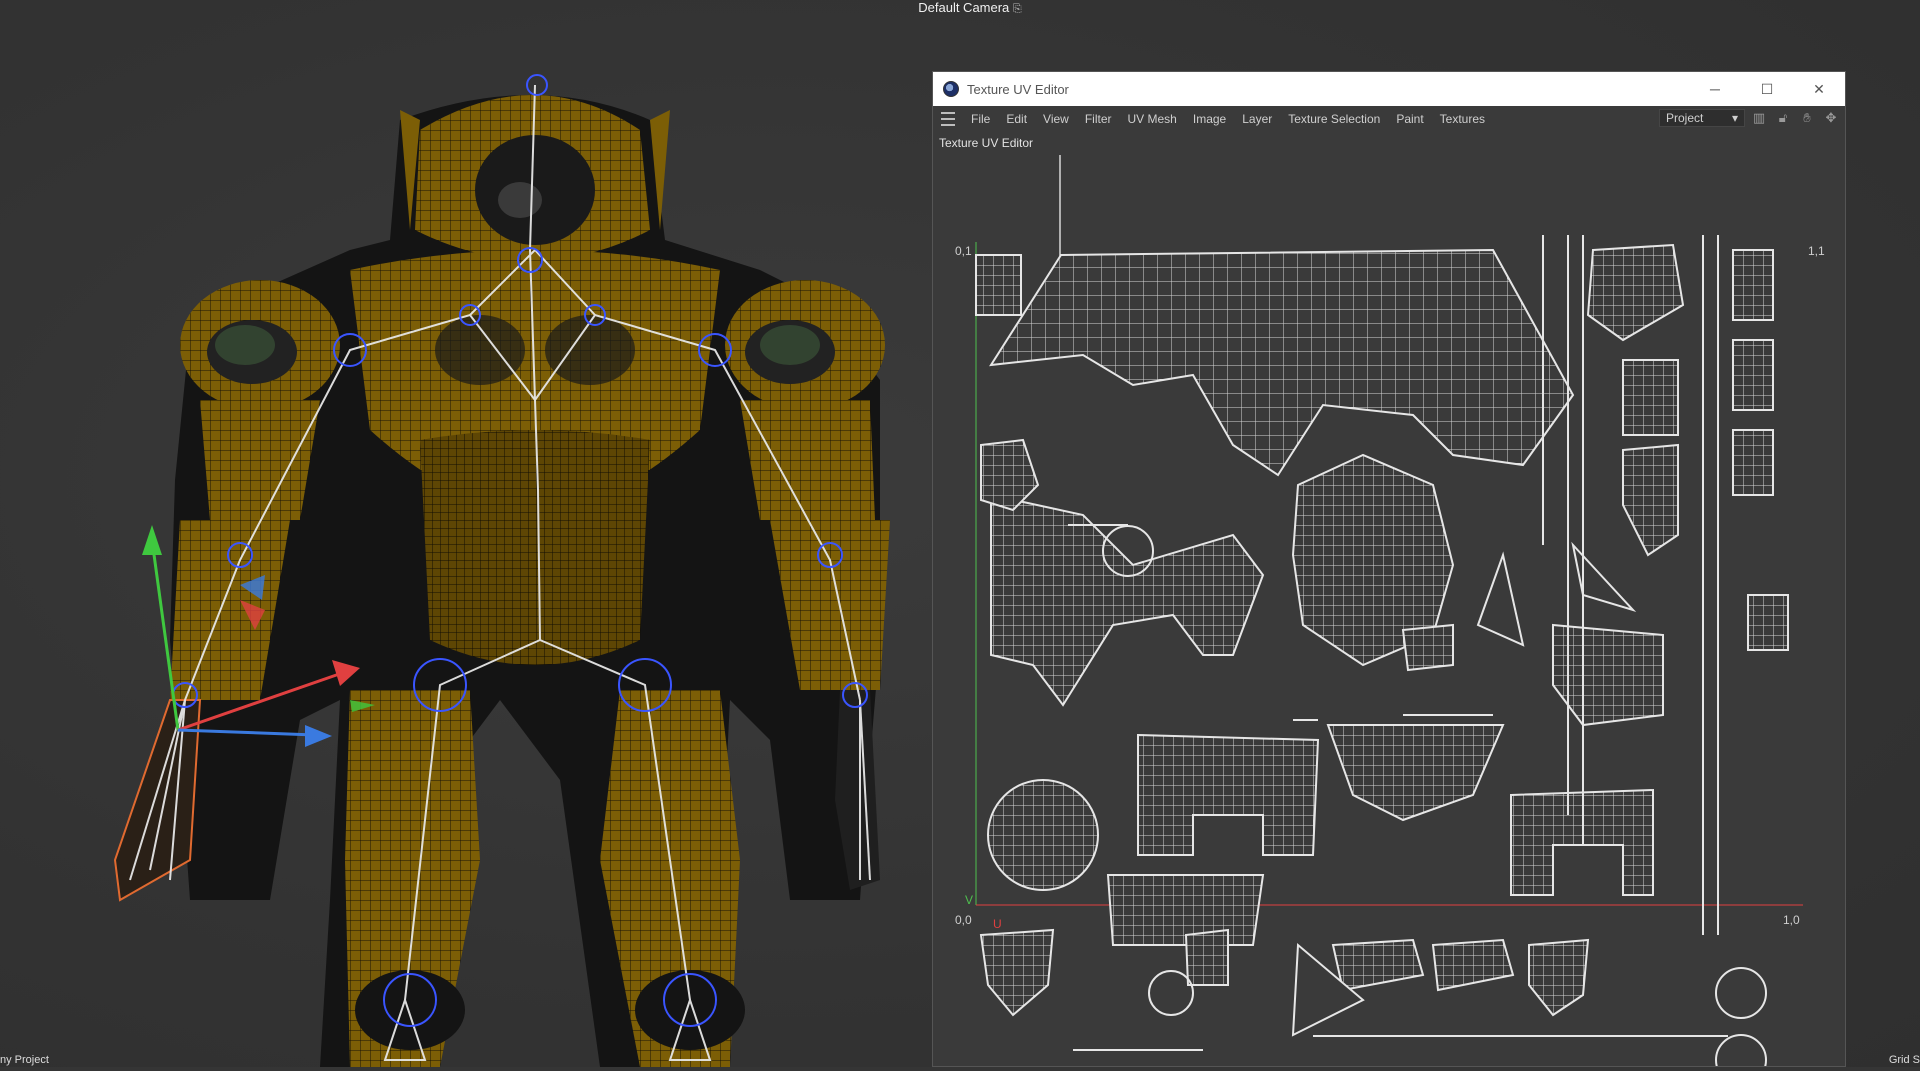  What do you see at coordinates (535, 547) in the screenshot?
I see `robot-abdomen` at bounding box center [535, 547].